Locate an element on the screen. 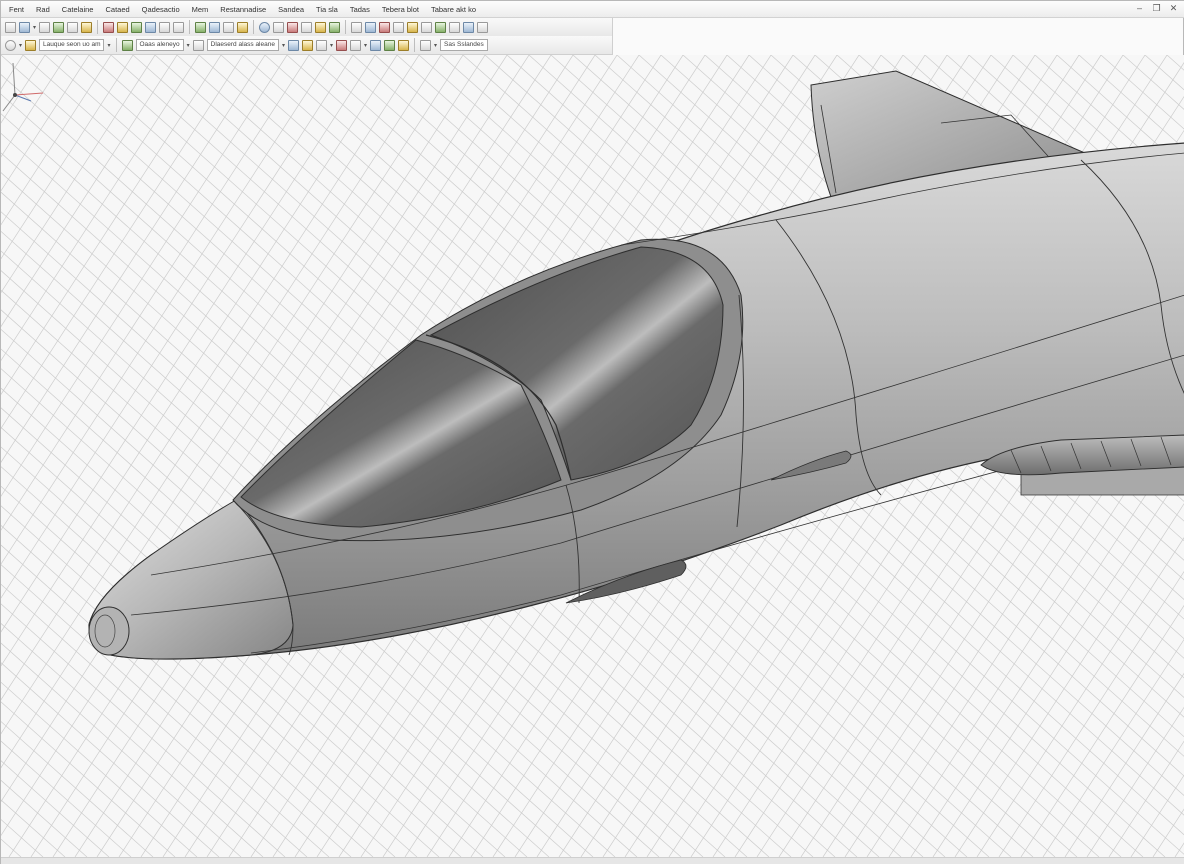 The width and height of the screenshot is (1184, 864). view-combo: Oaas aleneyo is located at coordinates (159, 45).